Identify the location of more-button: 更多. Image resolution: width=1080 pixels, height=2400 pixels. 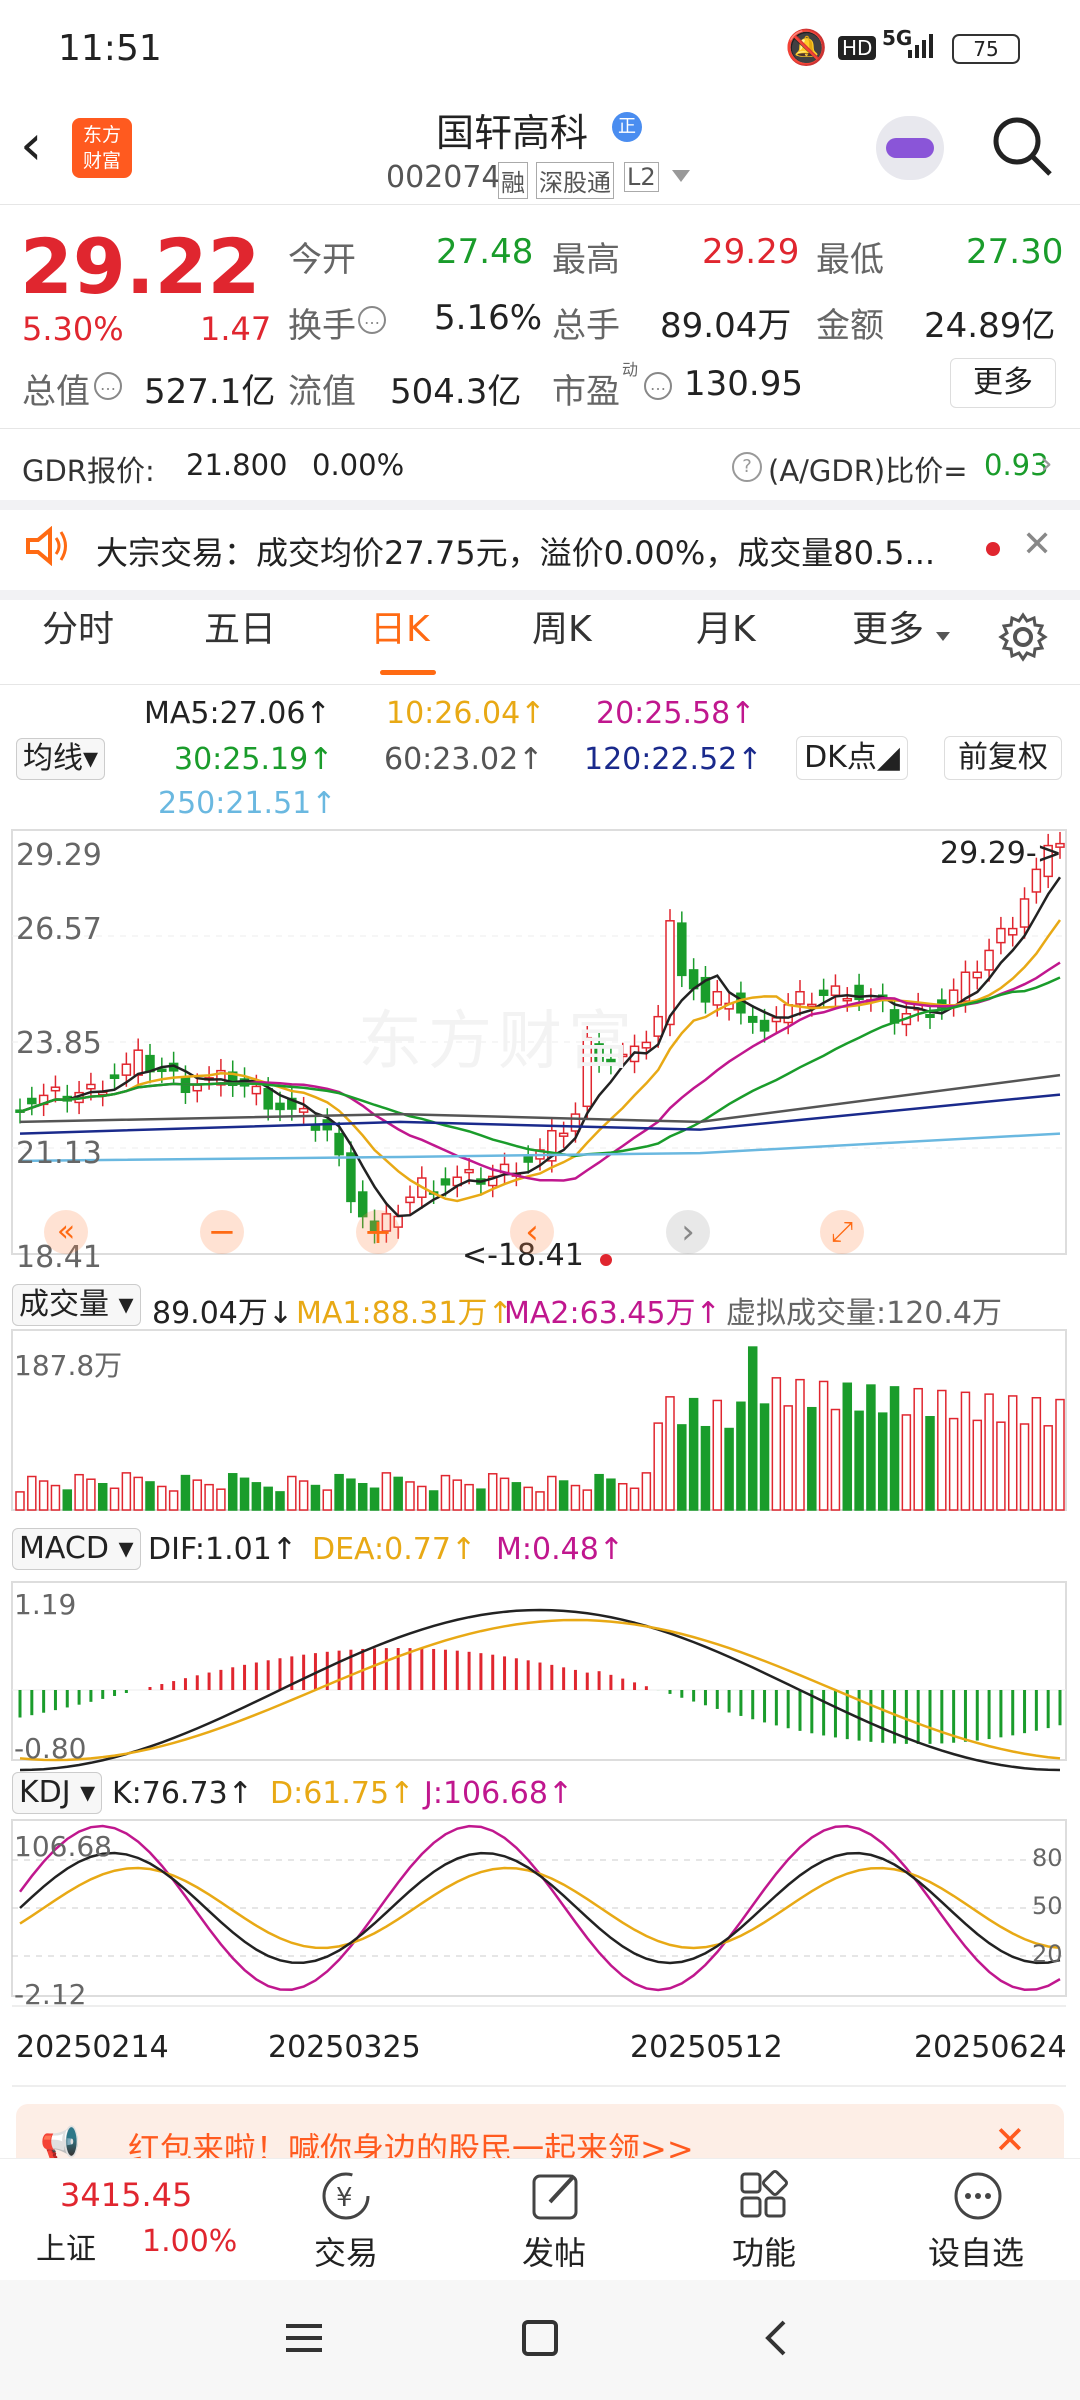
(1003, 383).